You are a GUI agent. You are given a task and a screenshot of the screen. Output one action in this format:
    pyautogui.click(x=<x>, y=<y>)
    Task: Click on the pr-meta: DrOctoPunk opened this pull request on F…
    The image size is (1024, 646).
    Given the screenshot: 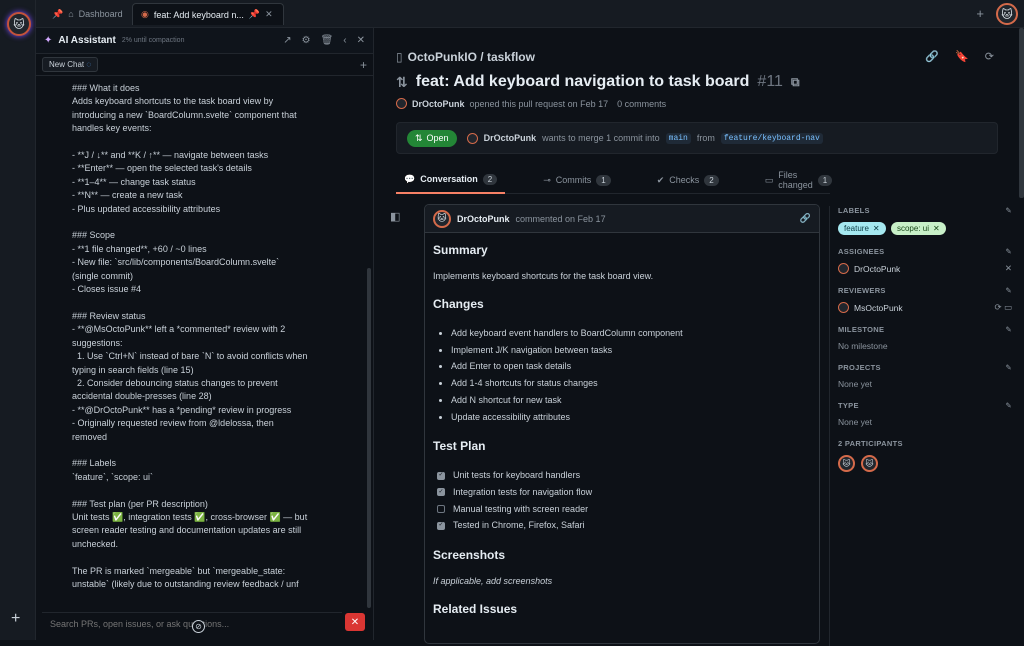 What is the action you would take?
    pyautogui.click(x=531, y=103)
    